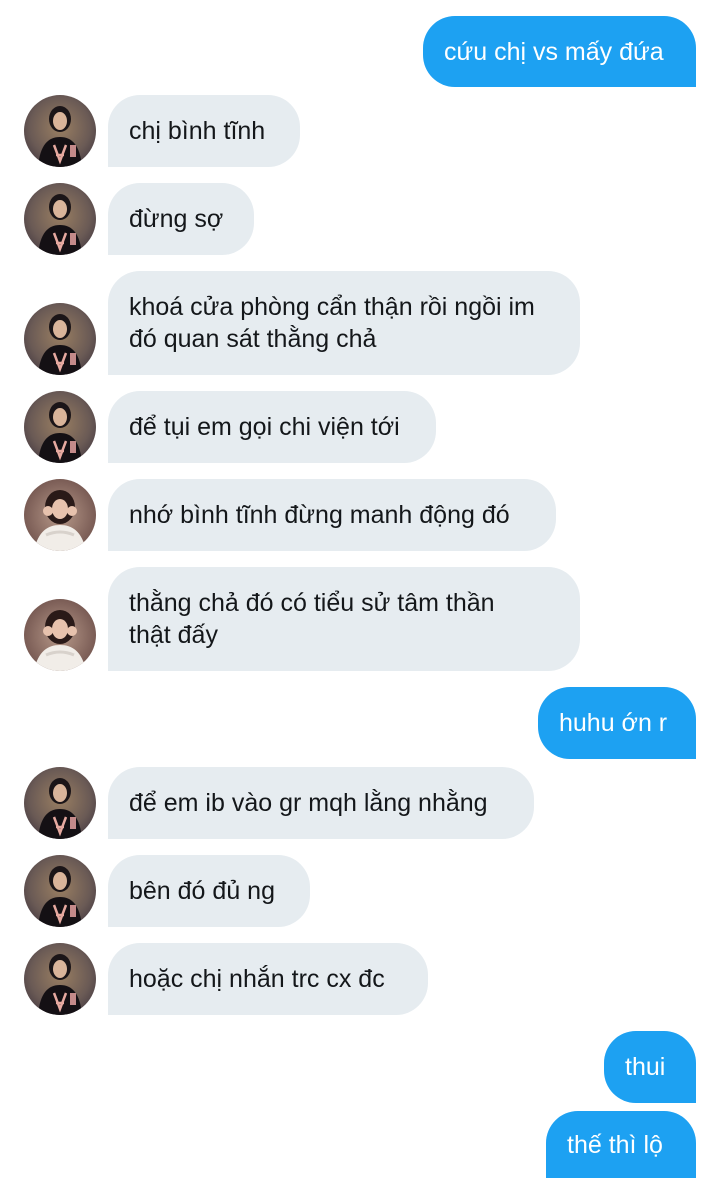 This screenshot has height=1178, width=719. I want to click on incoming-bubble: để em ib vào gr mqh lằng nhằng, so click(321, 803).